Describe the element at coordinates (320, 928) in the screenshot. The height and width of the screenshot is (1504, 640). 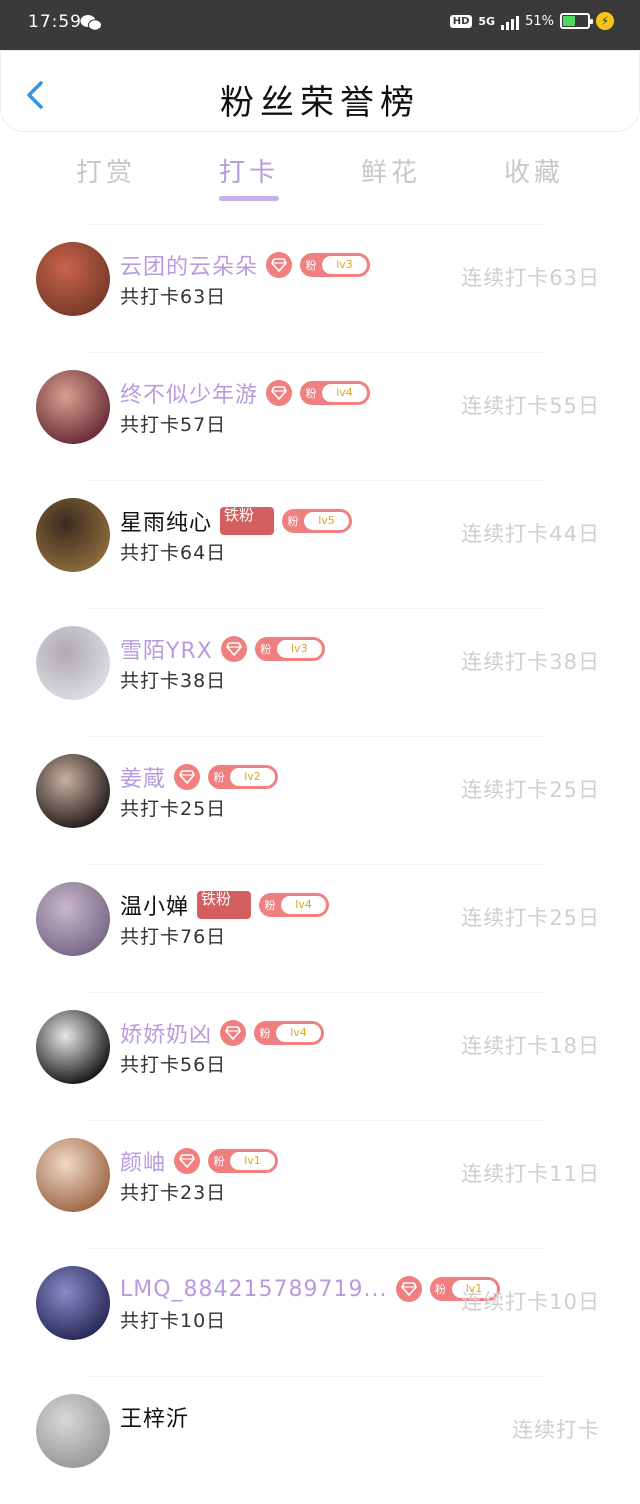
I see `list-item: 温小婵 铁粉粉 lv4 共打卡76日 连续打卡25日` at that location.